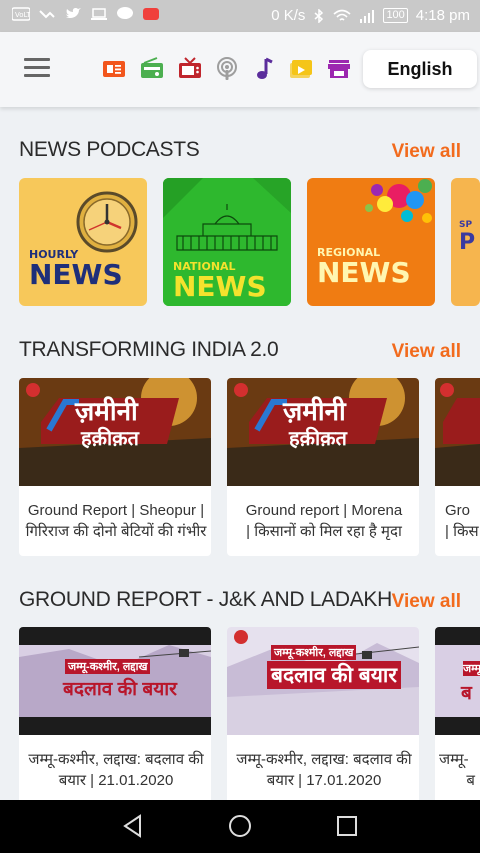 The image size is (480, 853). Describe the element at coordinates (116, 531) in the screenshot. I see `caption-line2: गिरिराज की दोनो बेटियों की गंभीर` at that location.